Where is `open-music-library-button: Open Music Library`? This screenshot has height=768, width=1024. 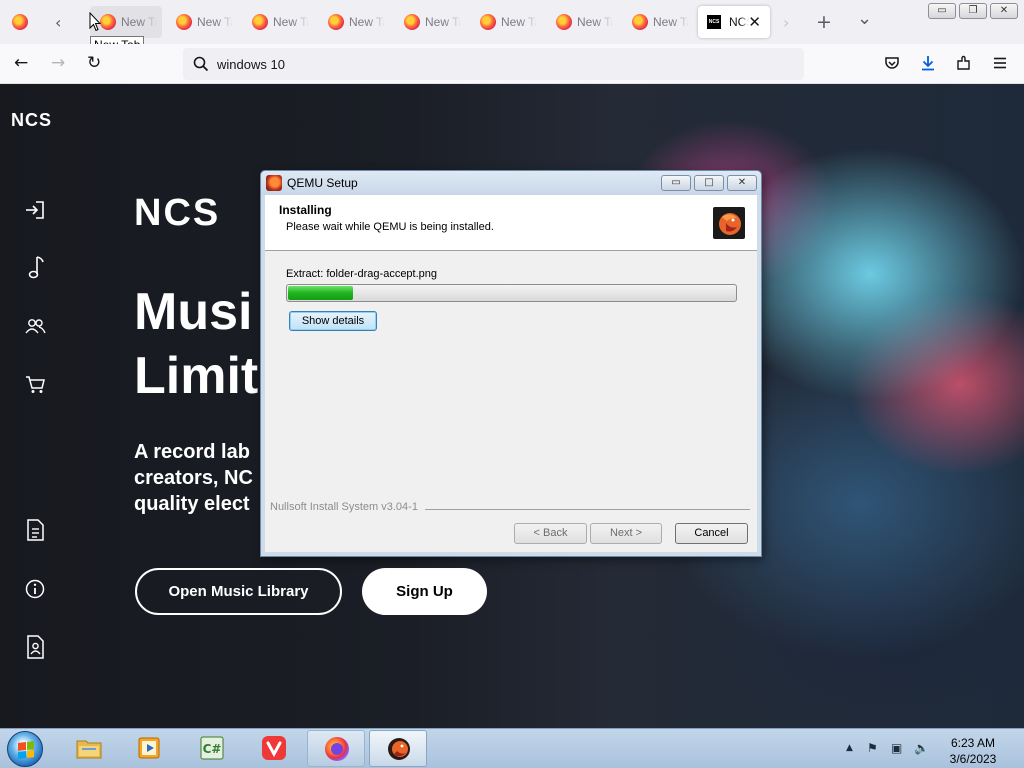
open-music-library-button: Open Music Library is located at coordinates (238, 591).